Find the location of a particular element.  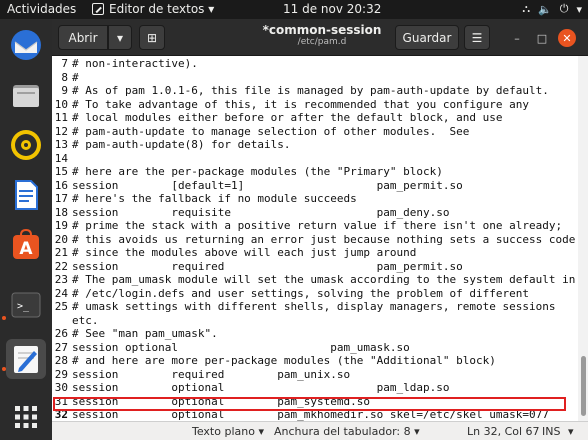

show-applications is located at coordinates (26, 417).